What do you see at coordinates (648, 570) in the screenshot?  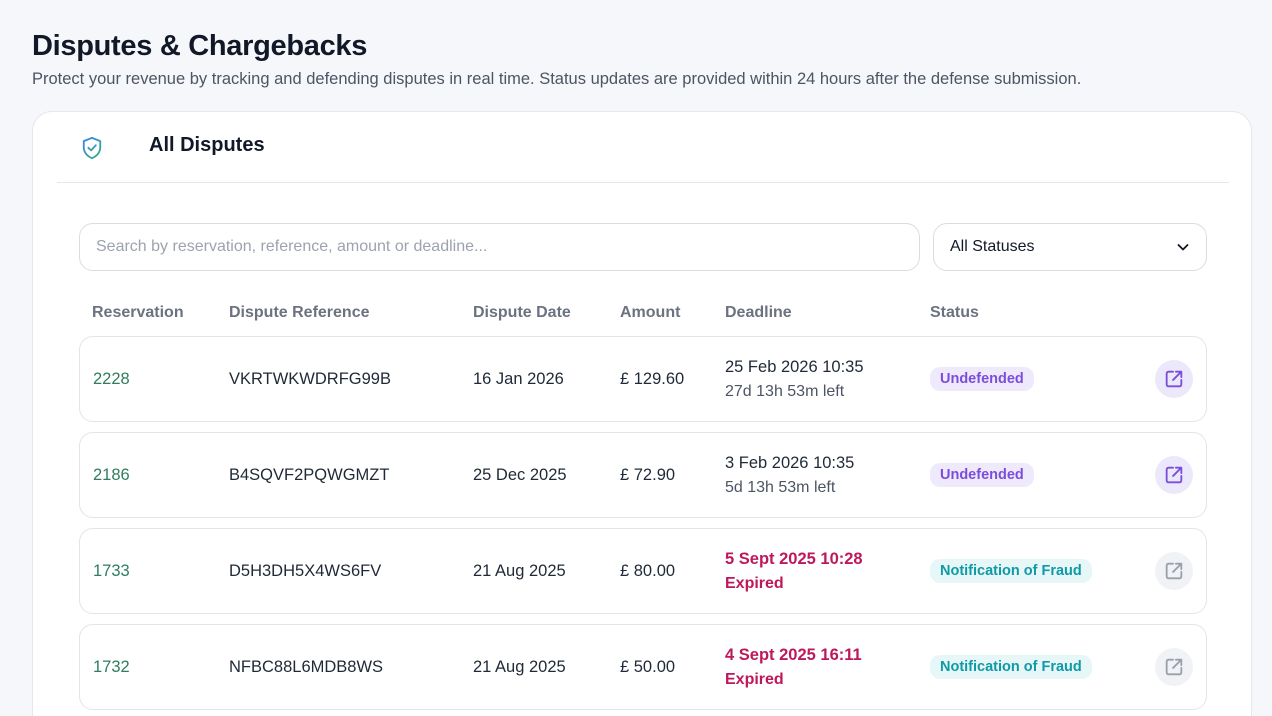 I see `dispute-amount: £ 80.00` at bounding box center [648, 570].